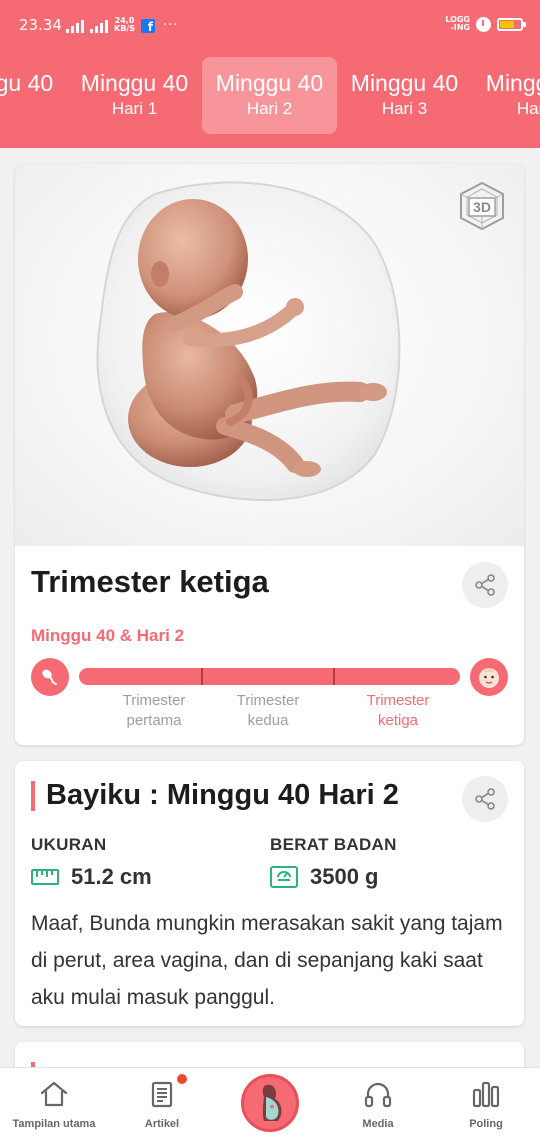 Image resolution: width=540 pixels, height=1140 pixels. Describe the element at coordinates (108, 635) in the screenshot. I see `week-day-label: Minggu 40 & Hari 2` at that location.